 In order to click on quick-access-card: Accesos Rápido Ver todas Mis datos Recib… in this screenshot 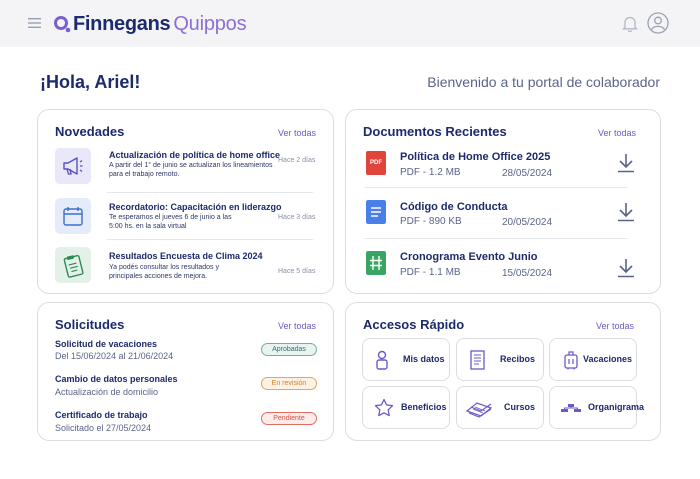, I will do `click(503, 371)`.